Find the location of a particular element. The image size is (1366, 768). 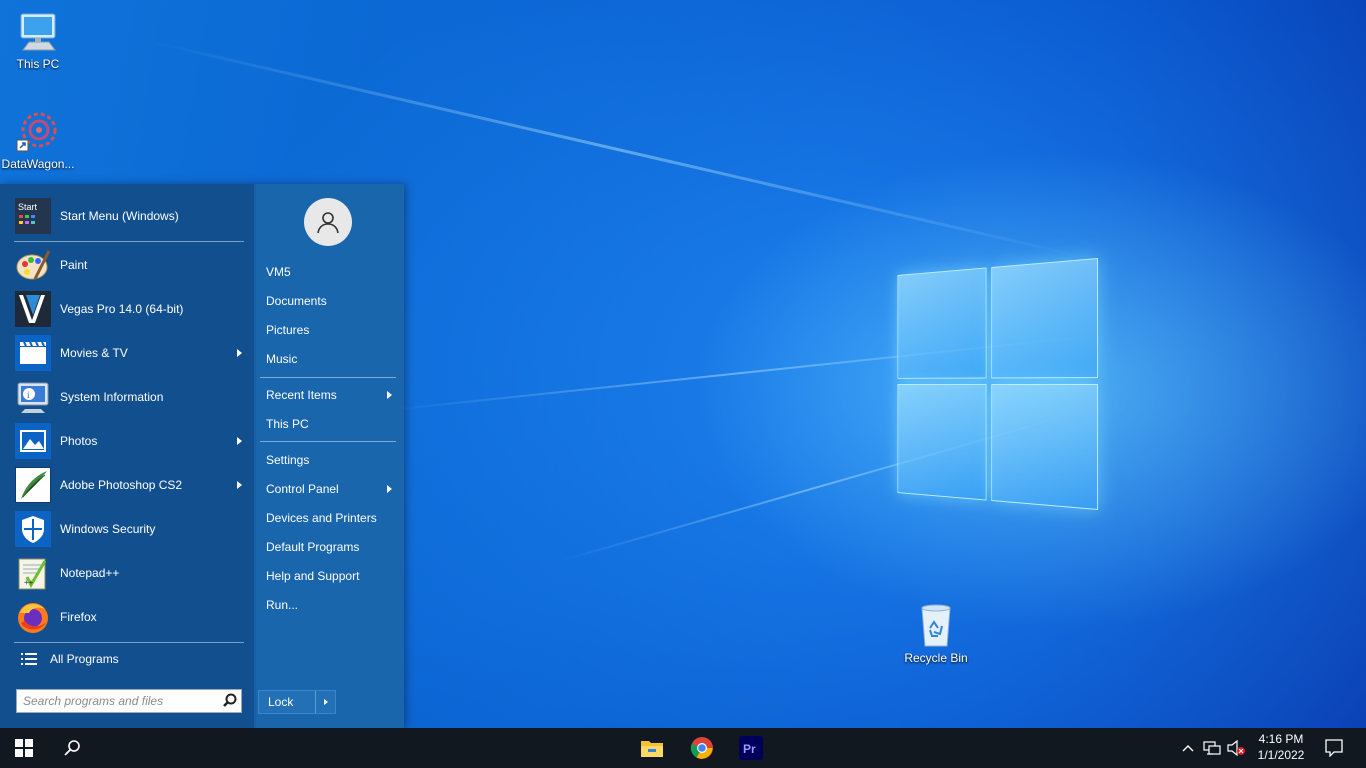

all-programs-button: All Programs is located at coordinates (130, 659).